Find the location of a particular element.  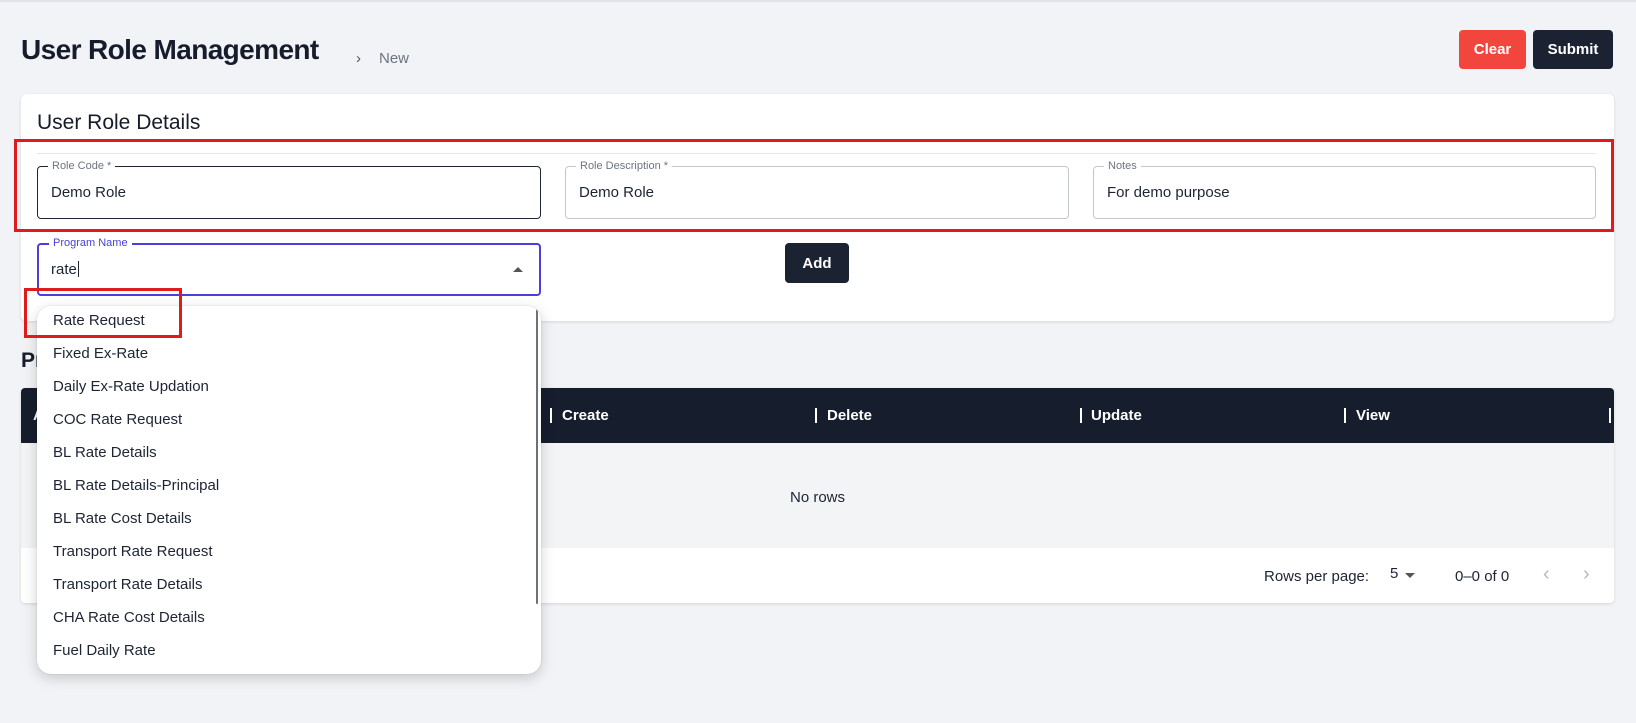

card-title: User Role Details is located at coordinates (119, 122).